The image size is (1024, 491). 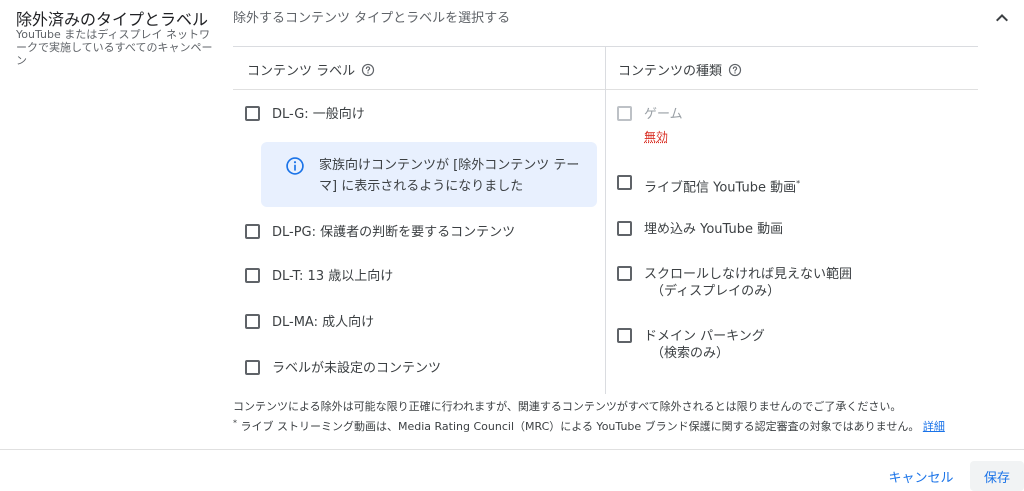 I want to click on type-option-games: ゲーム 無効, so click(x=650, y=126).